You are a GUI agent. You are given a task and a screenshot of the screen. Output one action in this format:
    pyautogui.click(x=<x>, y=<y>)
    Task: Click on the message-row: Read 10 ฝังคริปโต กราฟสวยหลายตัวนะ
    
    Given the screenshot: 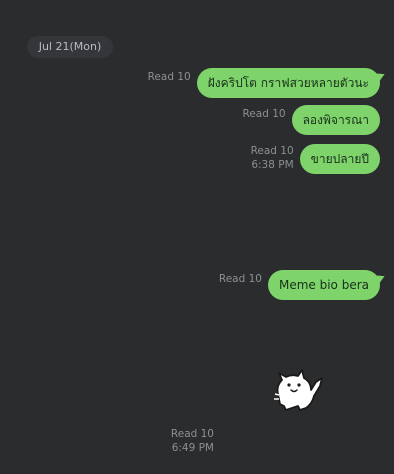 What is the action you would take?
    pyautogui.click(x=264, y=83)
    